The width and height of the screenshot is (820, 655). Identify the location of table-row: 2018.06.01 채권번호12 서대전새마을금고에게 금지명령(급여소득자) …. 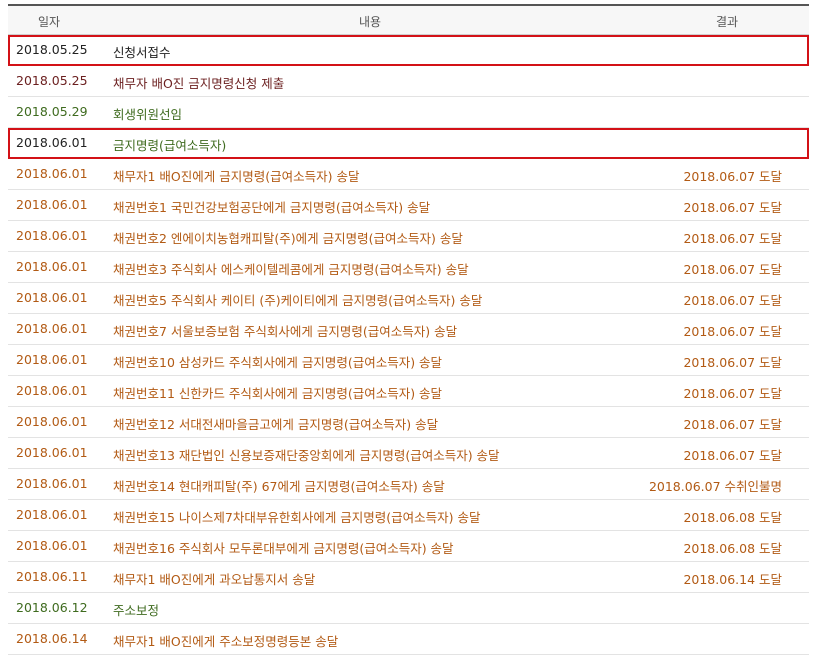
(408, 422).